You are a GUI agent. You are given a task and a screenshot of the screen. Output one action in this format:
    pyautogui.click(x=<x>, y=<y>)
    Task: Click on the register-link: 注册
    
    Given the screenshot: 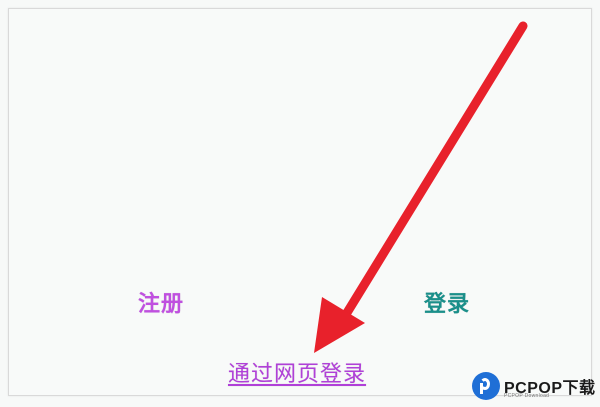 What is the action you would take?
    pyautogui.click(x=161, y=302)
    